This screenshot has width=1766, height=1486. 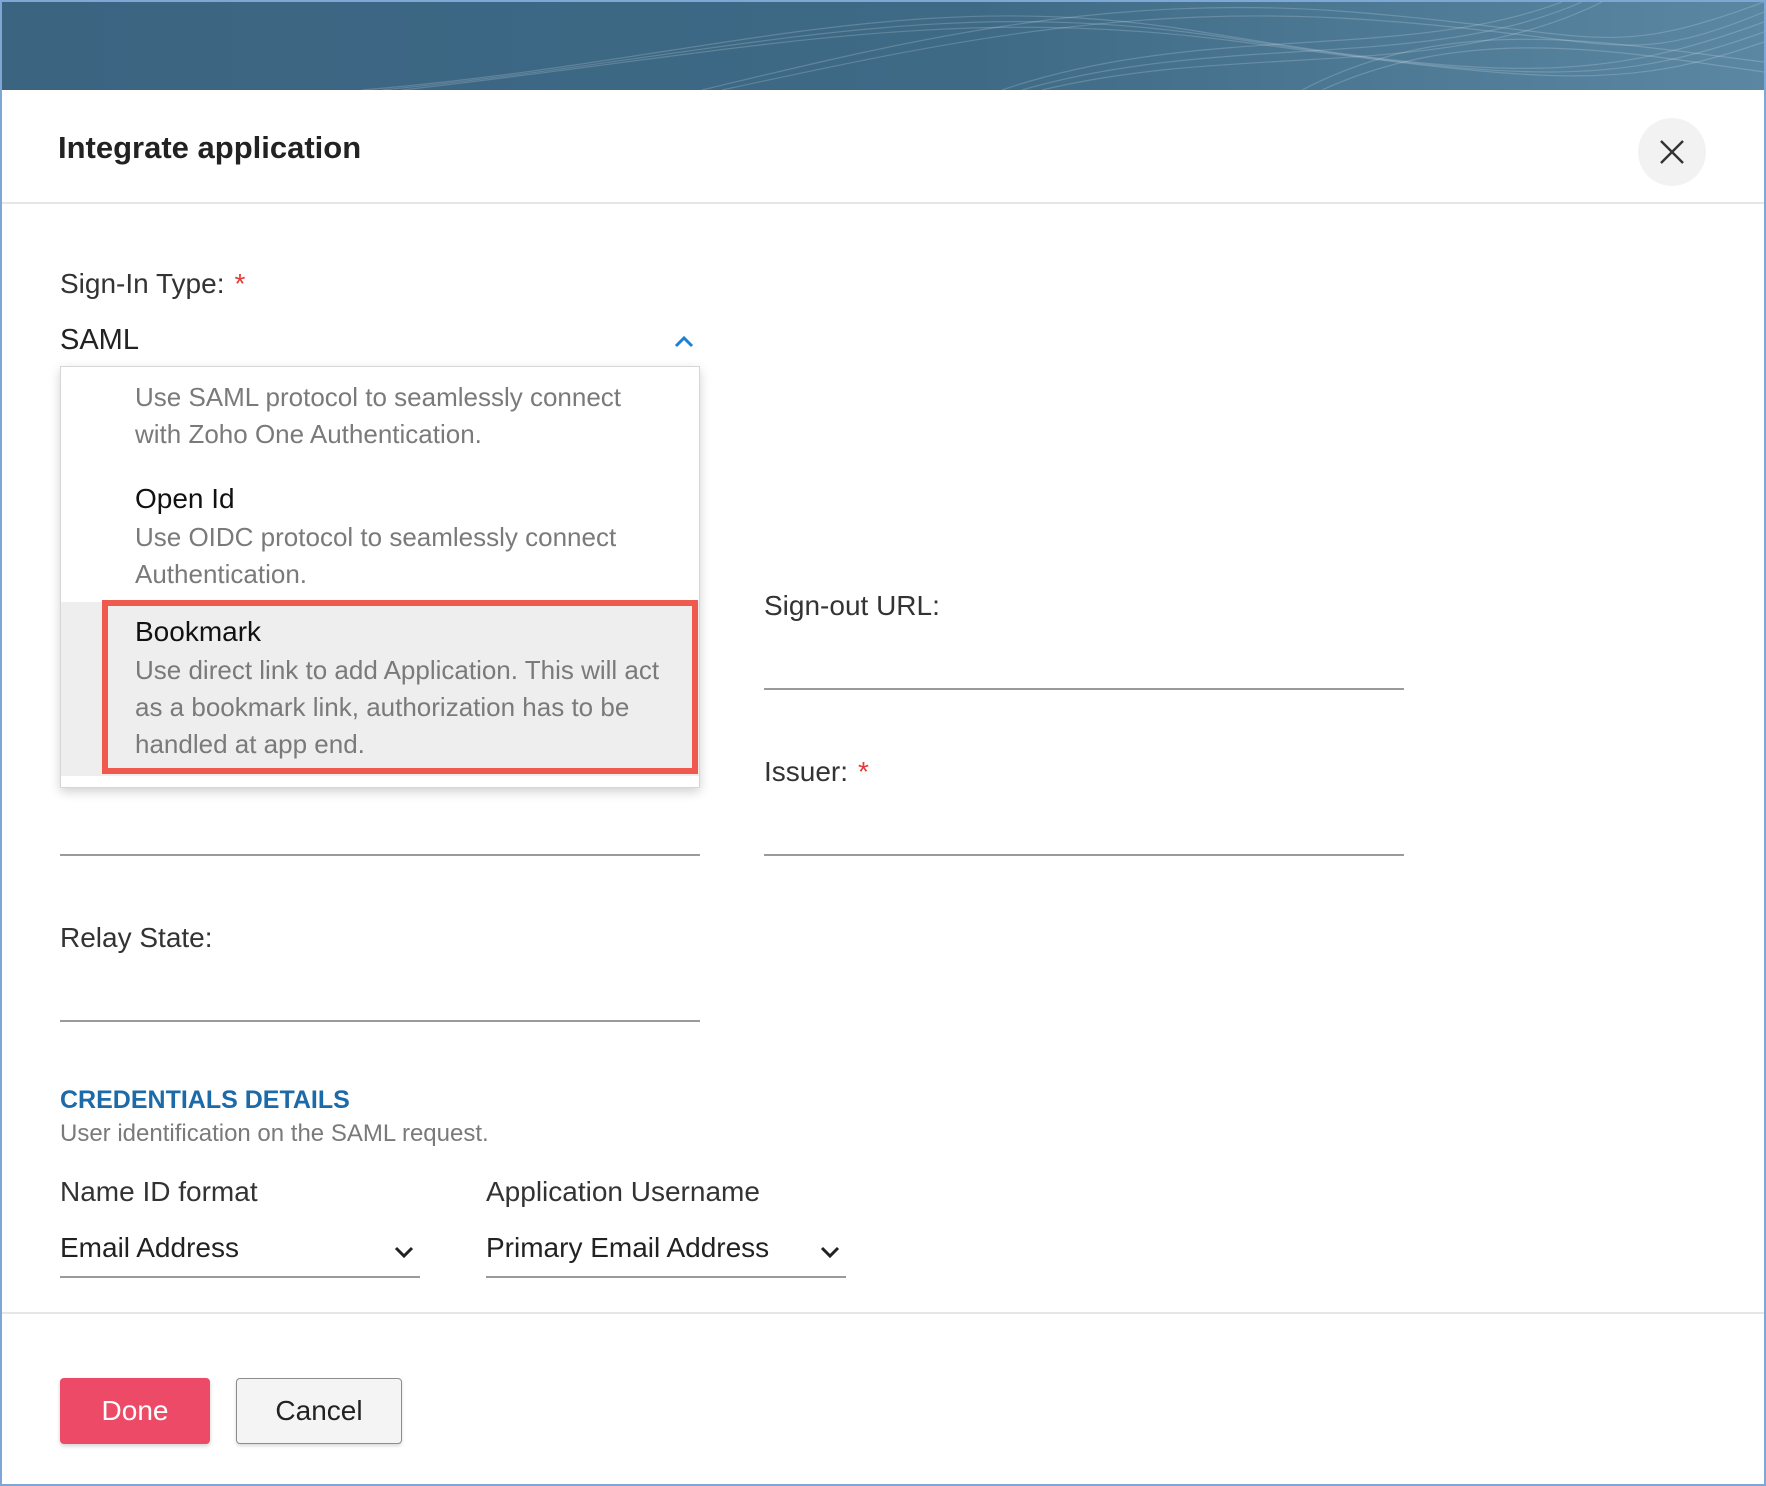 What do you see at coordinates (205, 1100) in the screenshot?
I see `credentials-heading: CREDENTIALS DETAILS` at bounding box center [205, 1100].